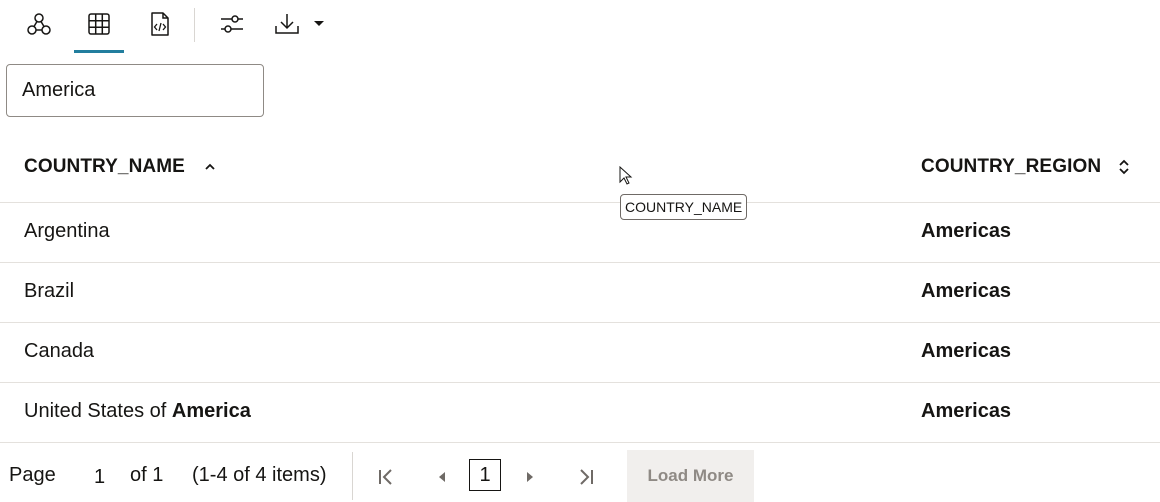 The width and height of the screenshot is (1160, 502). I want to click on toolbar-divider, so click(194, 25).